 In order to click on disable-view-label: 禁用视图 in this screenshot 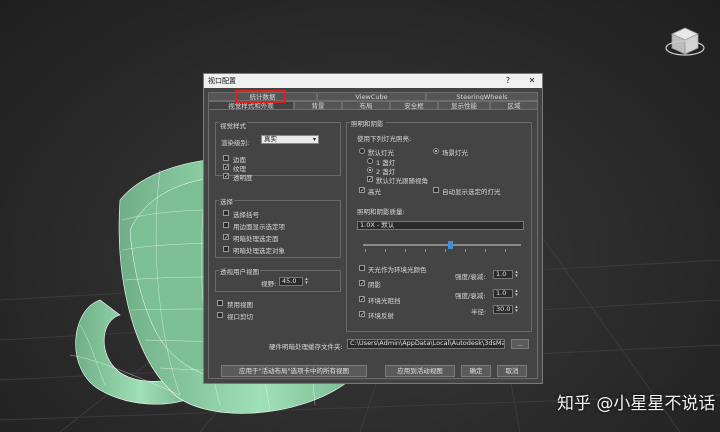, I will do `click(240, 305)`.